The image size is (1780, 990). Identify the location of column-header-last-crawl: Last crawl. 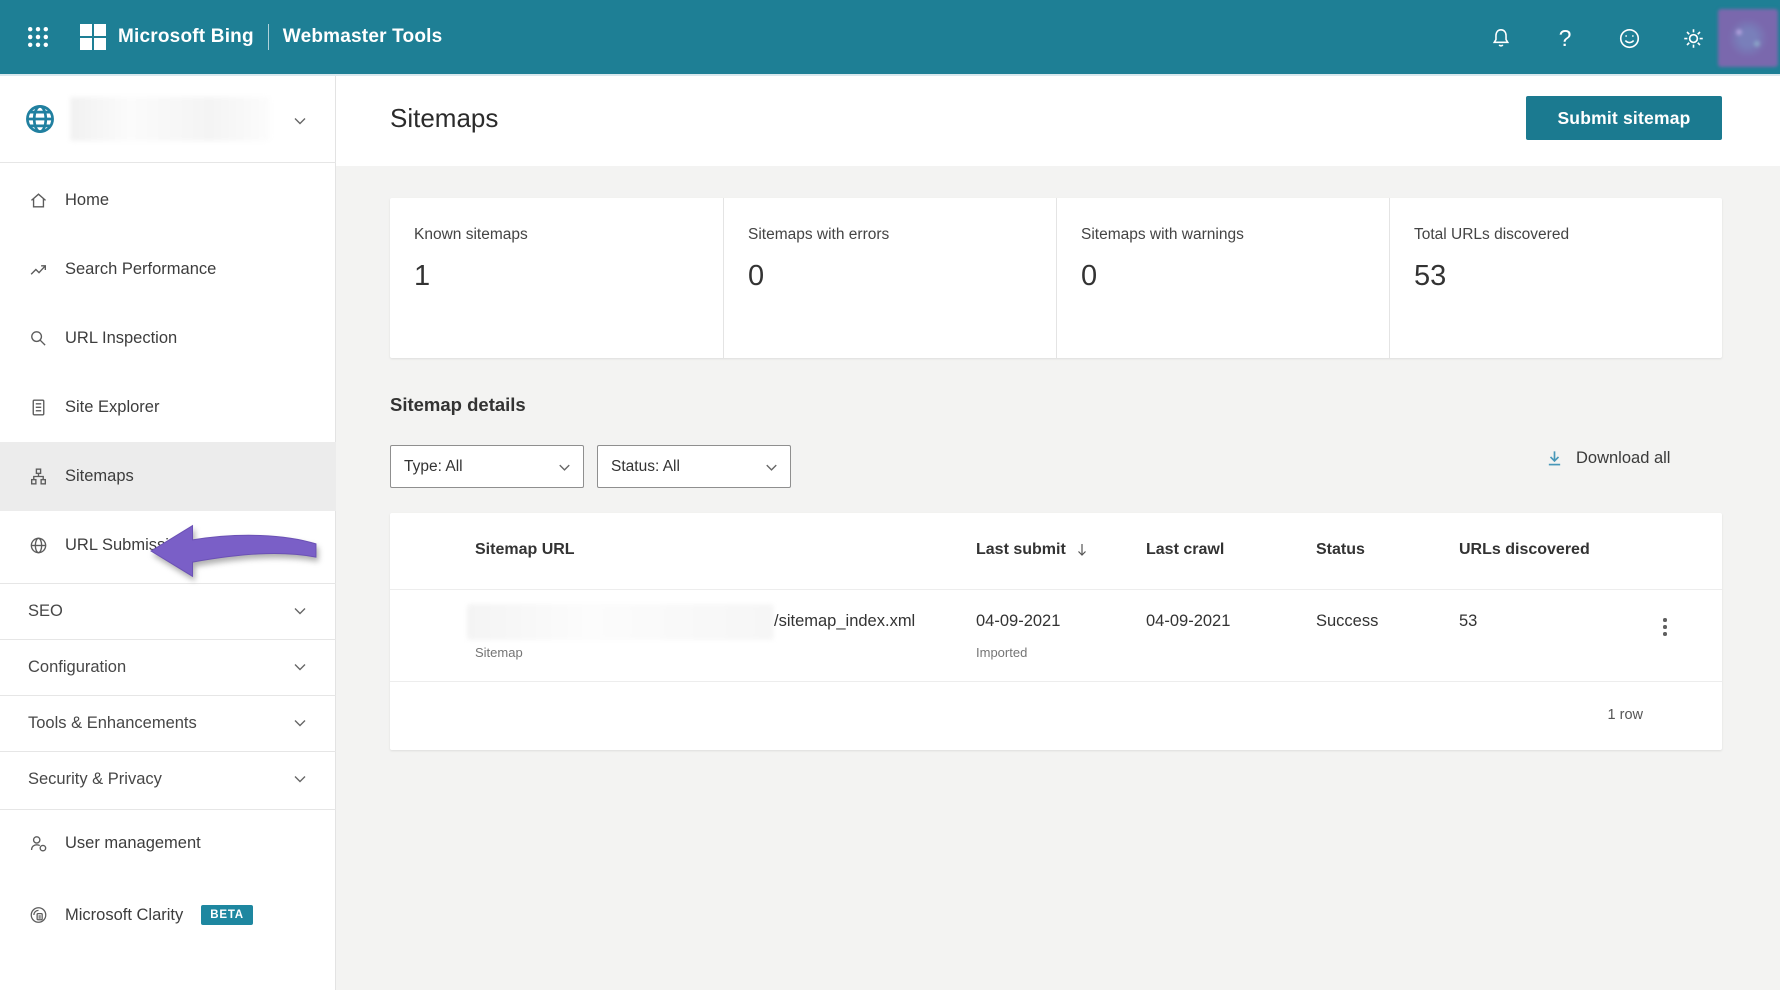
(1185, 550).